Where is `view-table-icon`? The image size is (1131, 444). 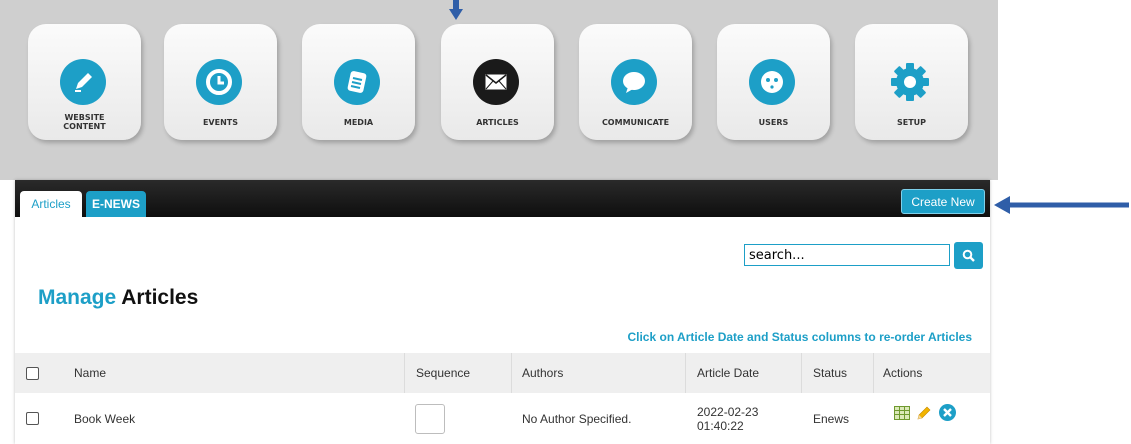 view-table-icon is located at coordinates (902, 412).